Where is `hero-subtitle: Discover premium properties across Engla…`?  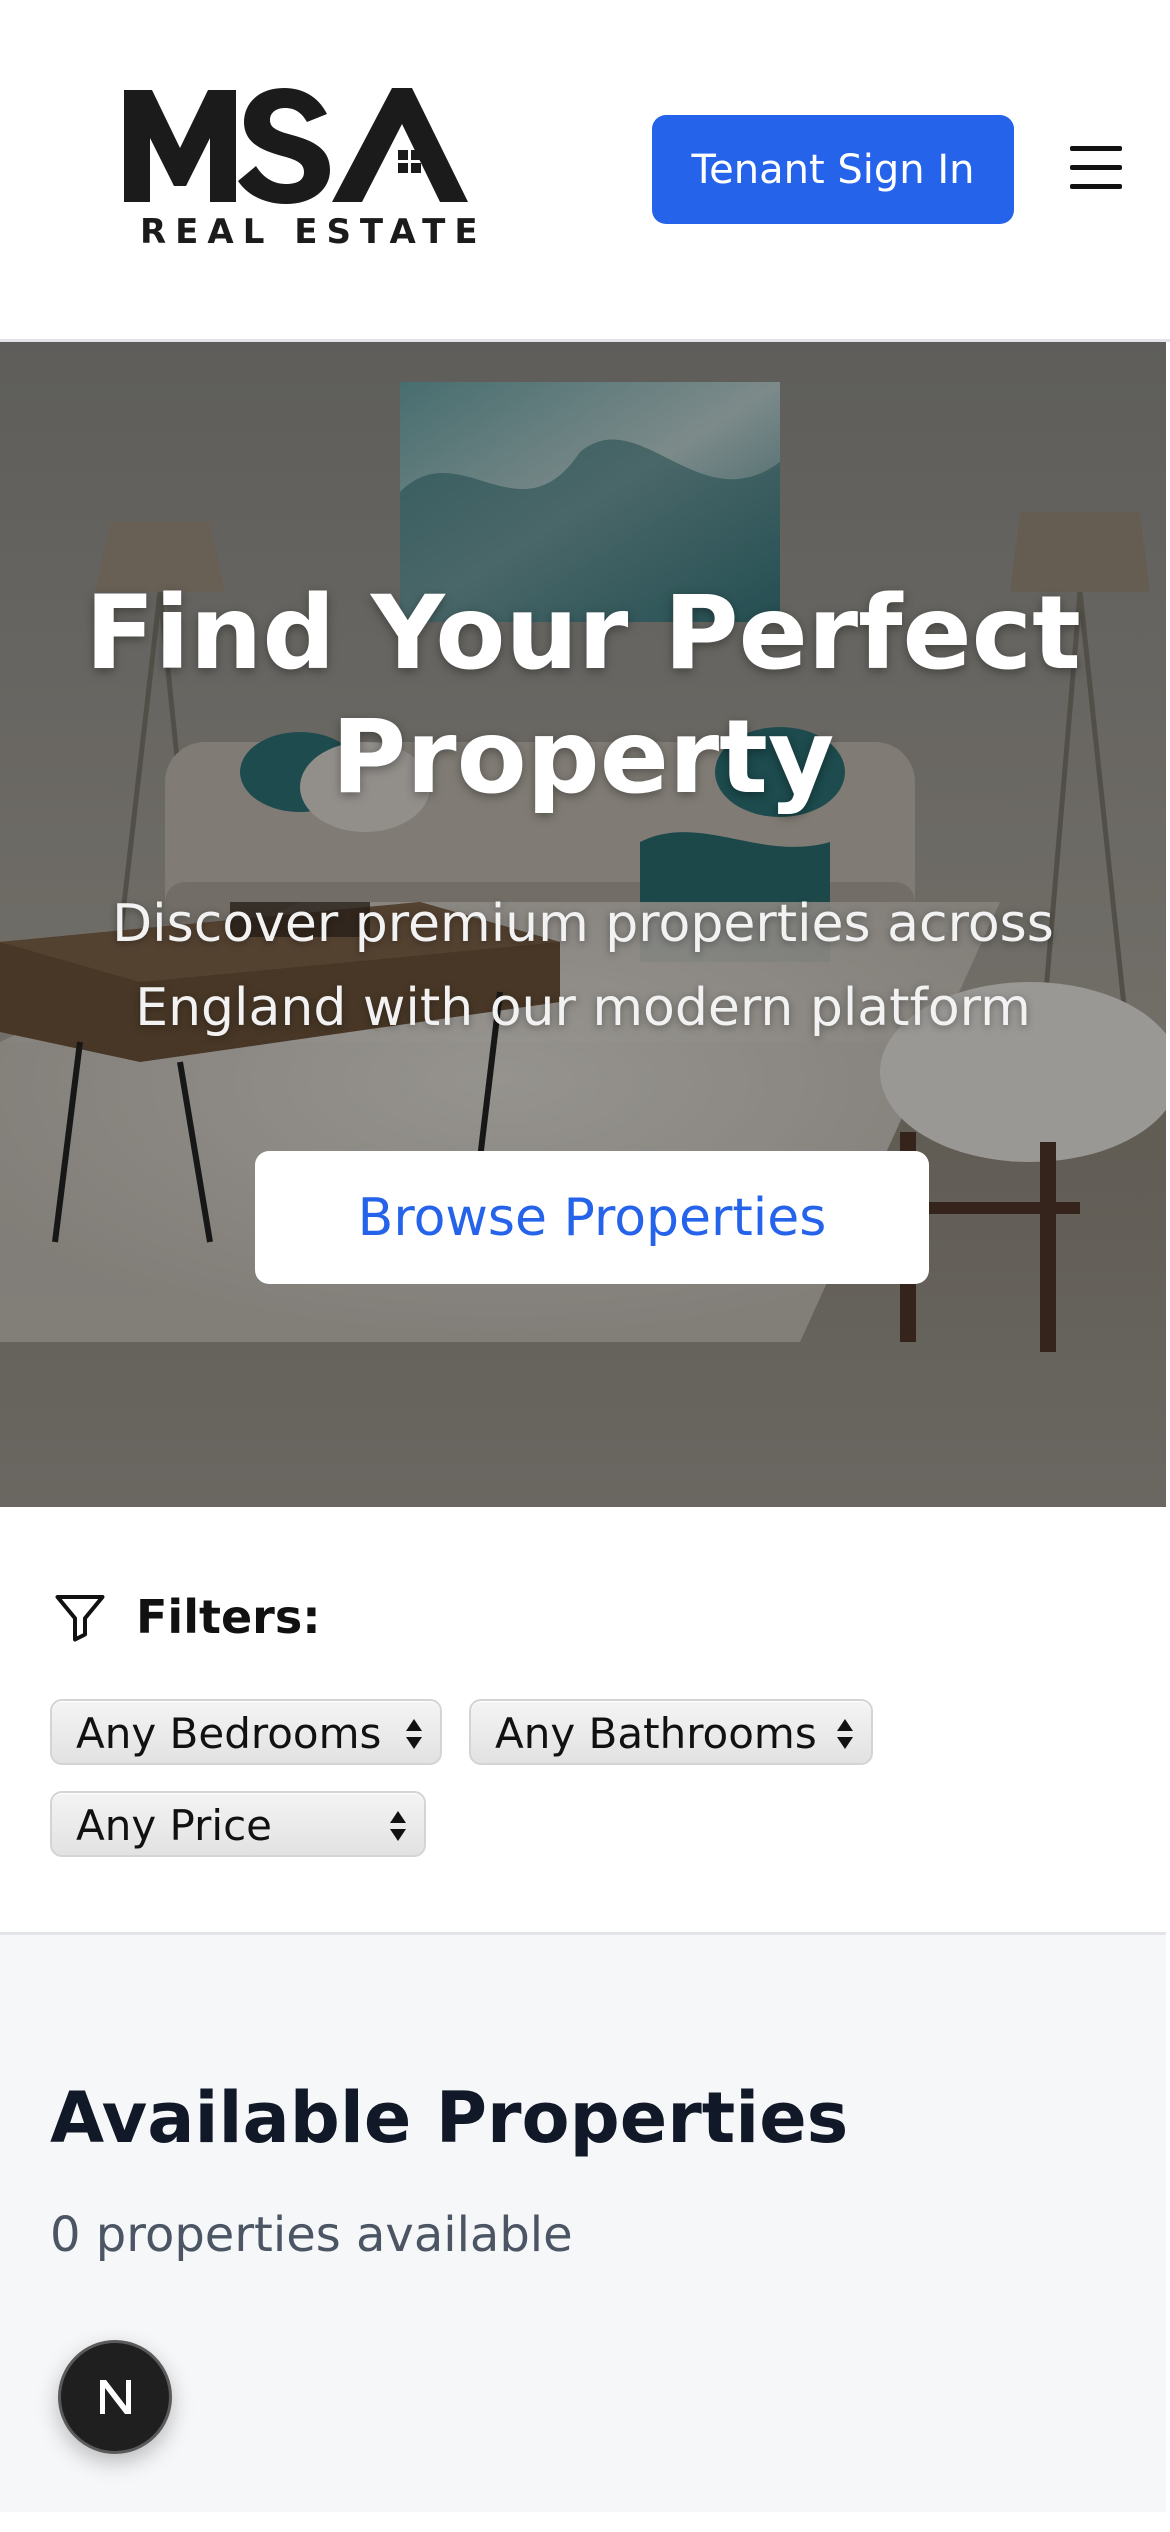
hero-subtitle: Discover premium properties across Engla… is located at coordinates (583, 966).